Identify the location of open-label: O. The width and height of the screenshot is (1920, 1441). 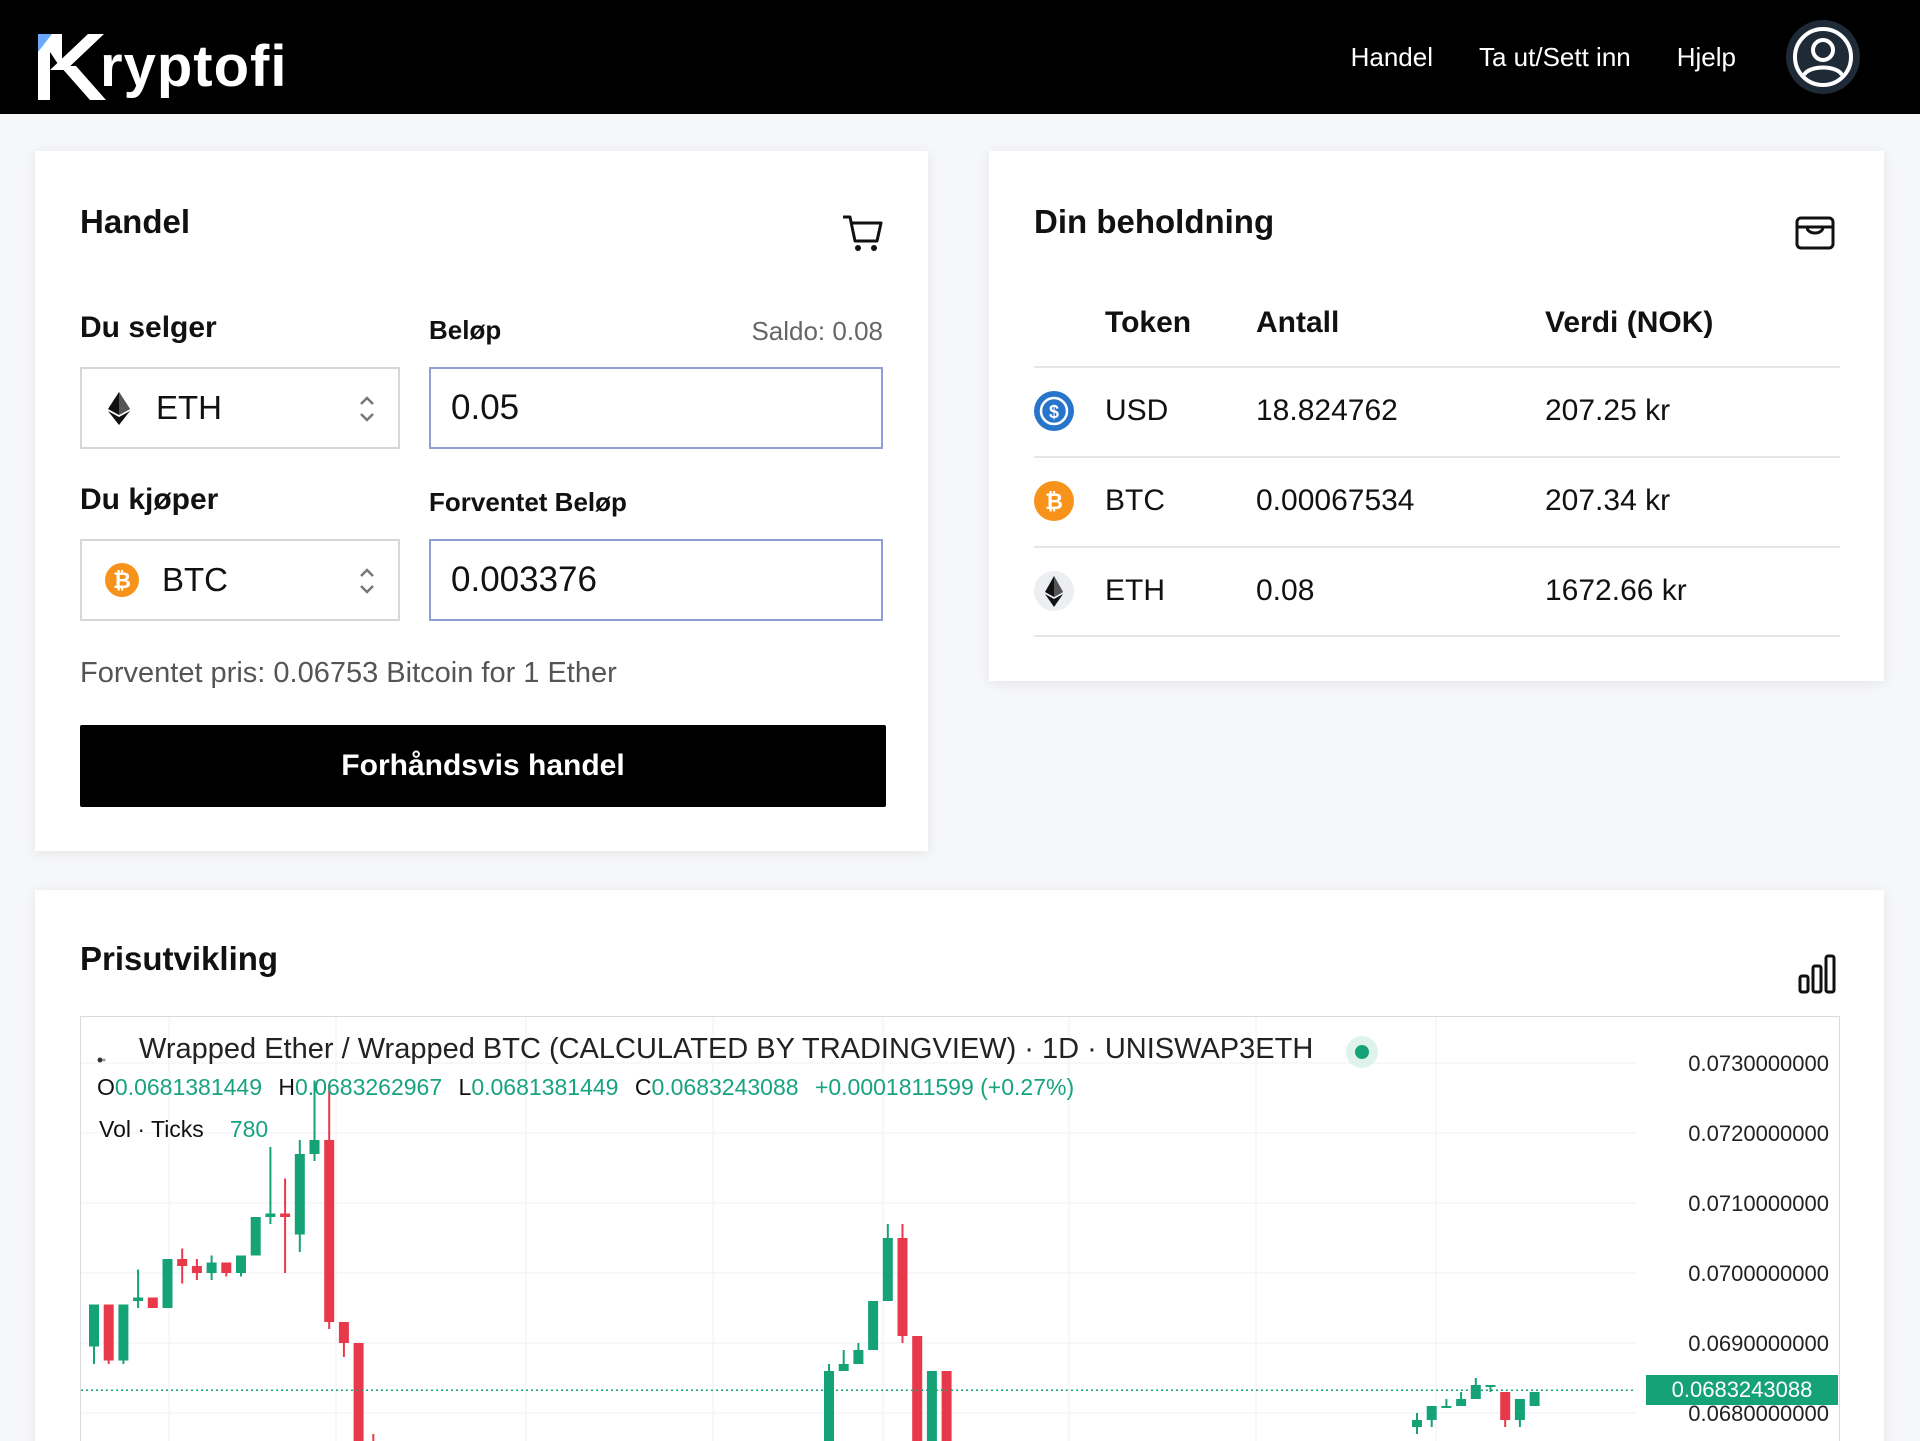
(106, 1087).